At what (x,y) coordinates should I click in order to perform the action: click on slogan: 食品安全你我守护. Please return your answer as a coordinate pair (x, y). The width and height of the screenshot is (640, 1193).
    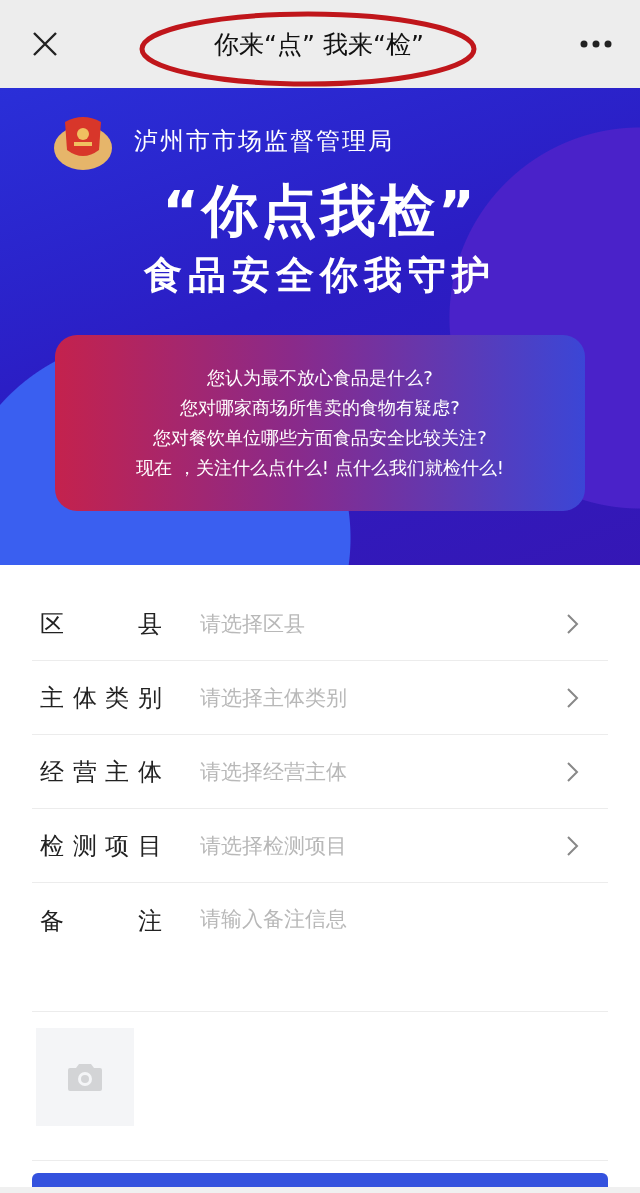
    Looking at the image, I should click on (320, 275).